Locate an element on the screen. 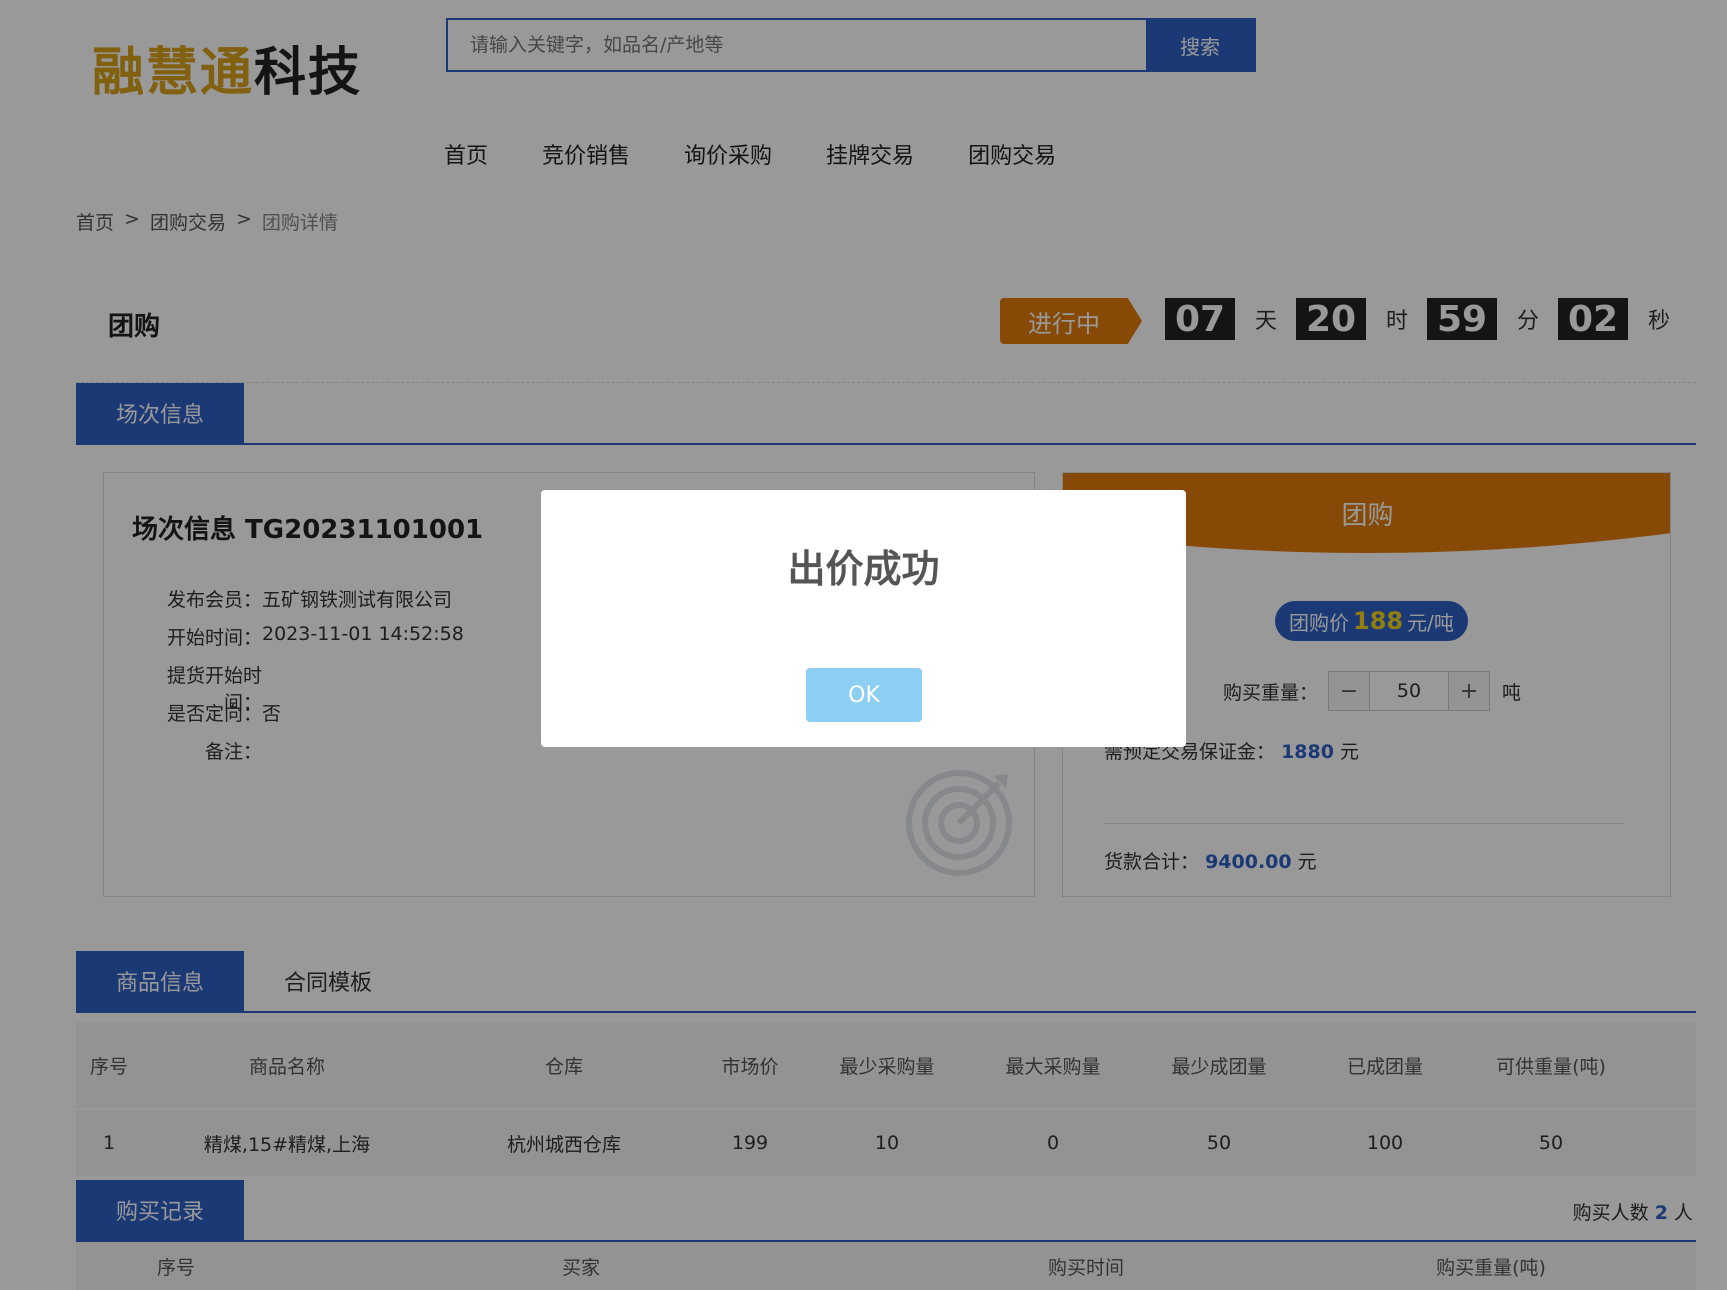 The height and width of the screenshot is (1290, 1727). ok-button: OK is located at coordinates (864, 695).